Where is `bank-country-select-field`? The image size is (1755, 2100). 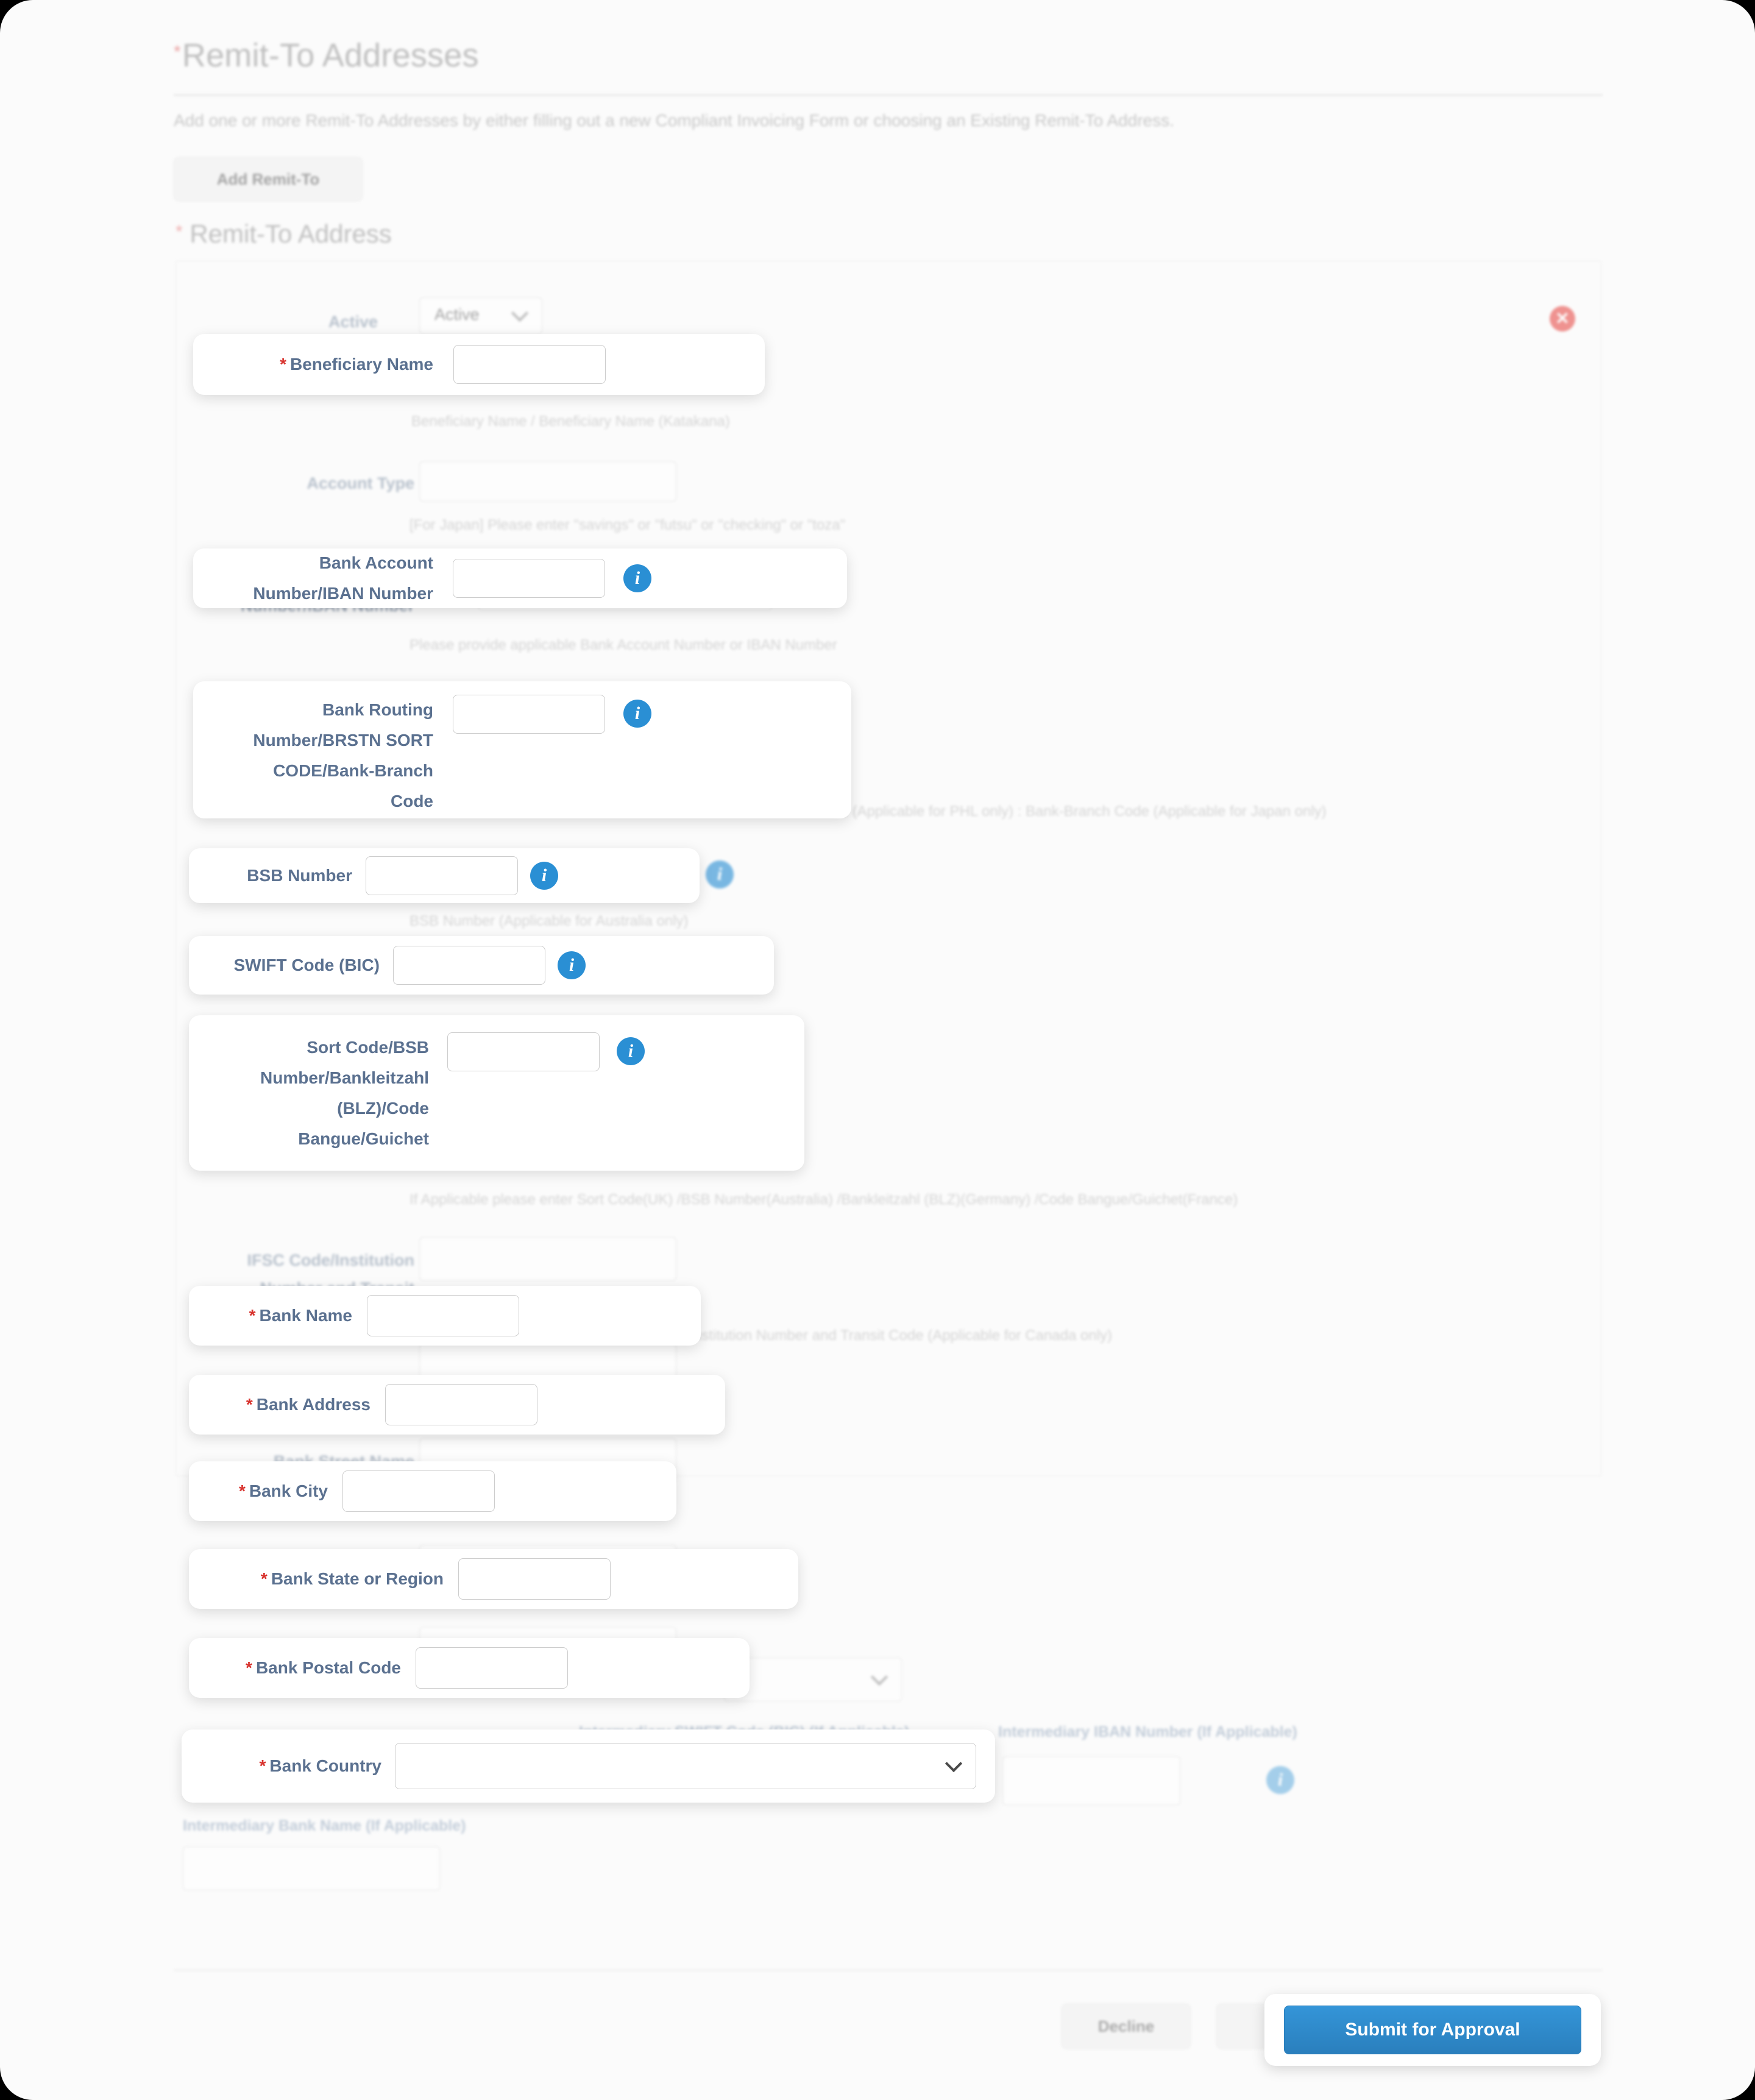 bank-country-select-field is located at coordinates (685, 1766).